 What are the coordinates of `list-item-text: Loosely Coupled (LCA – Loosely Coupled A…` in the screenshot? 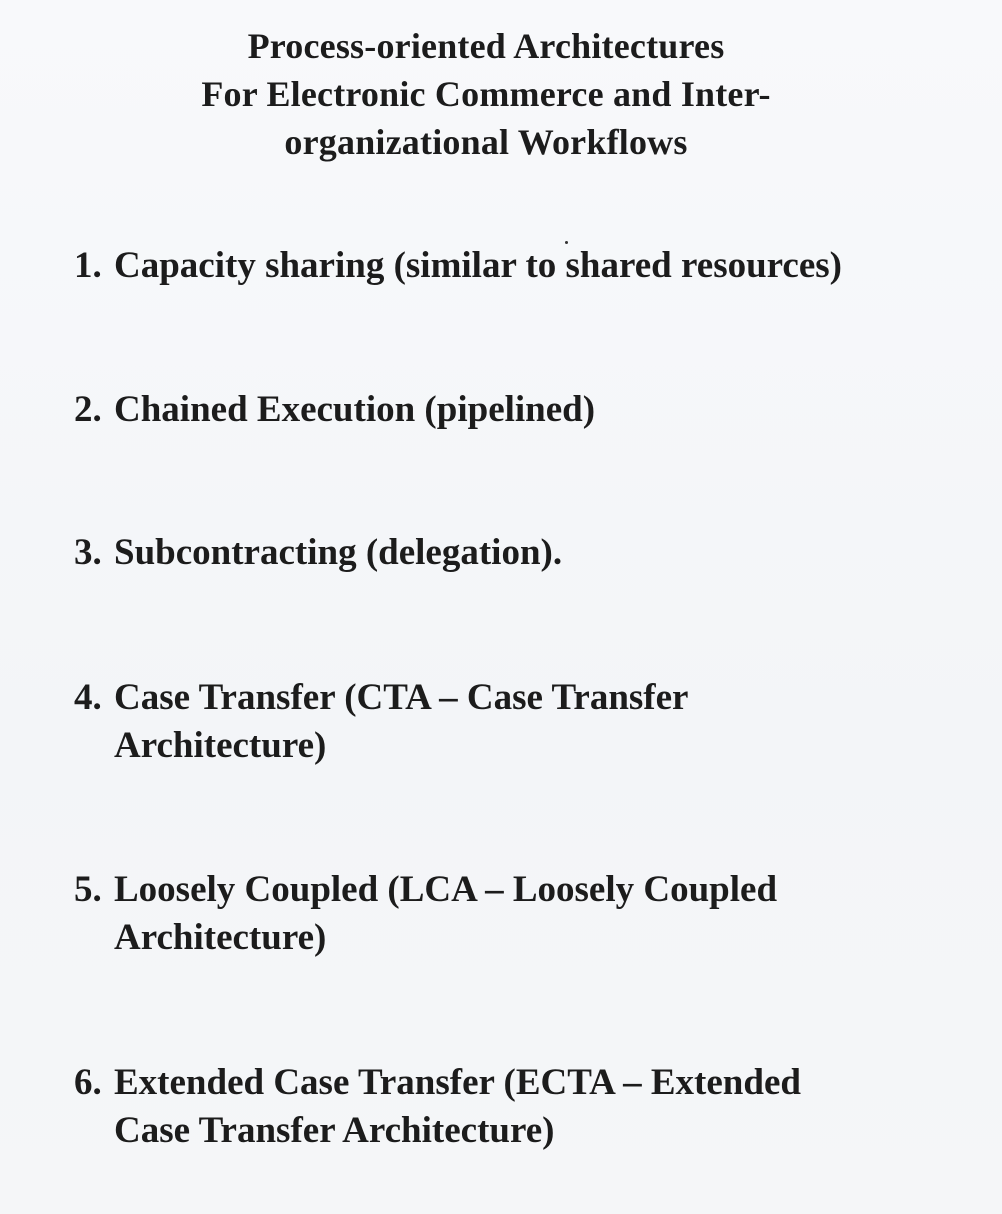 It's located at (544, 914).